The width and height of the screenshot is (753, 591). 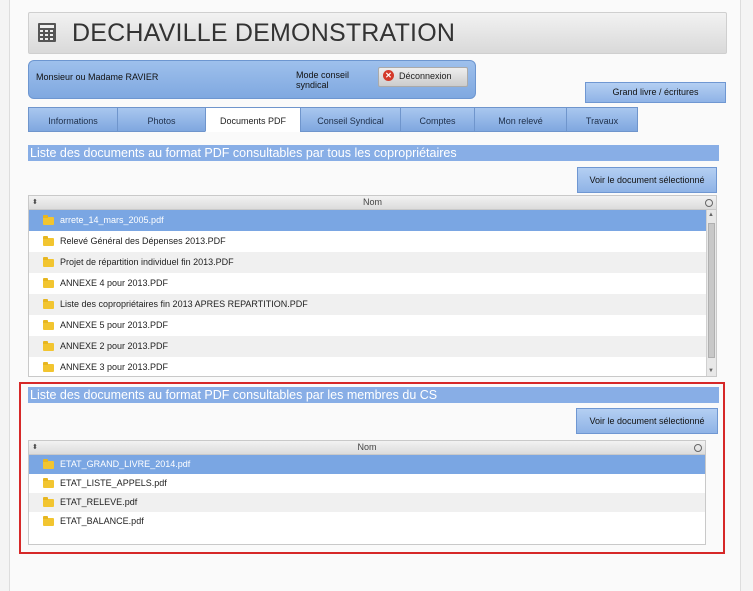 I want to click on tab-comptes: Comptes, so click(x=437, y=119).